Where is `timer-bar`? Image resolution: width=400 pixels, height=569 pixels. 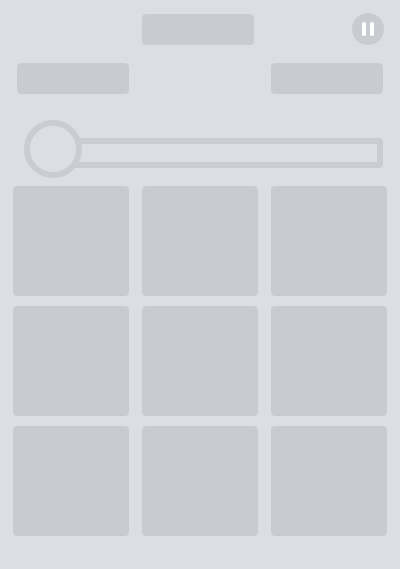
timer-bar is located at coordinates (221, 153).